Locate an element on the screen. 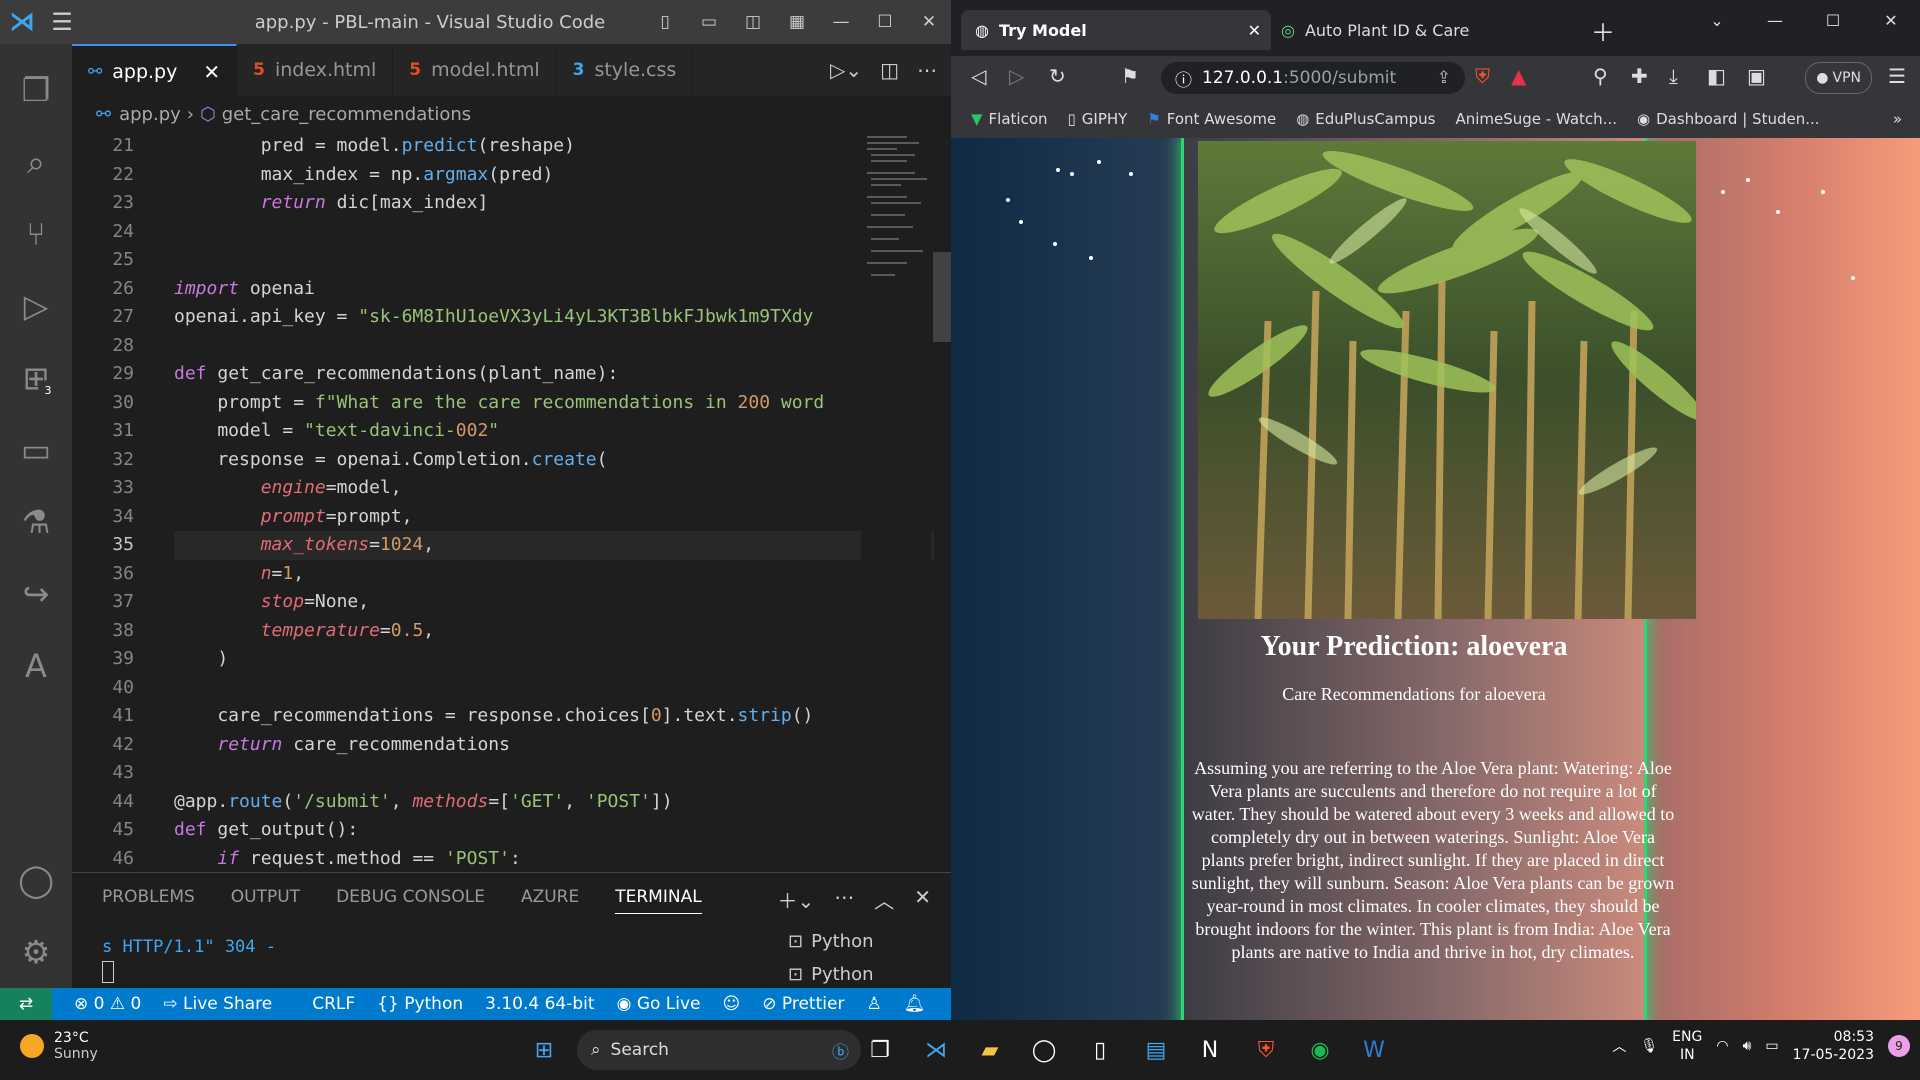 Image resolution: width=1920 pixels, height=1080 pixels. windows-start-icon: ⊞ is located at coordinates (544, 1050).